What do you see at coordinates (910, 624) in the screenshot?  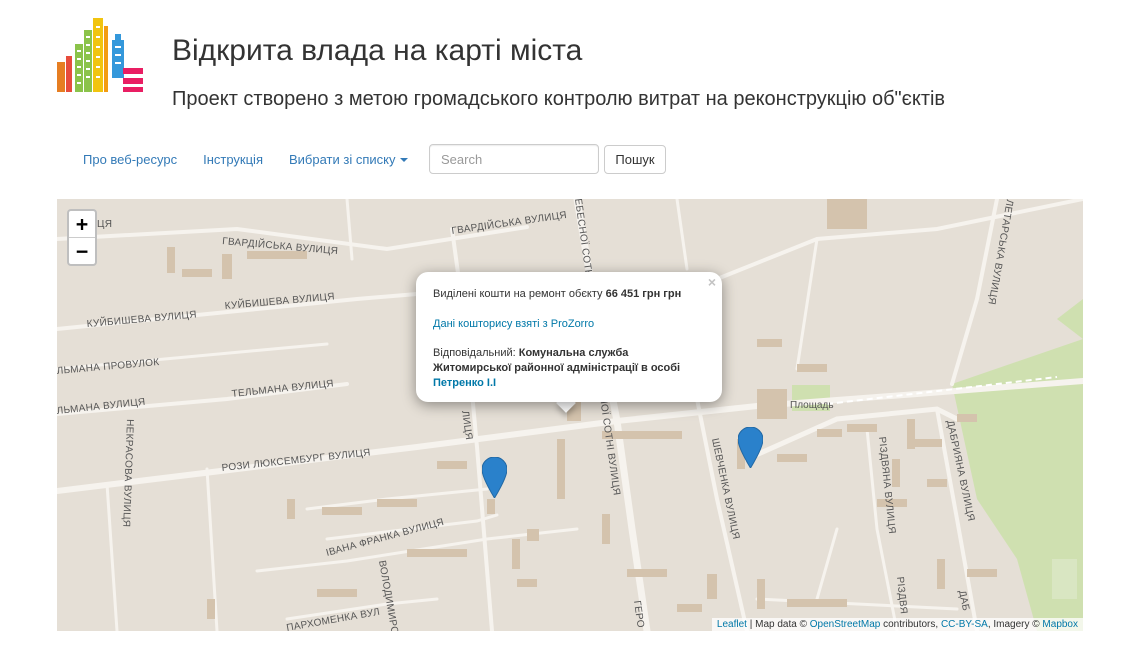 I see `attrib-text: contributors,` at bounding box center [910, 624].